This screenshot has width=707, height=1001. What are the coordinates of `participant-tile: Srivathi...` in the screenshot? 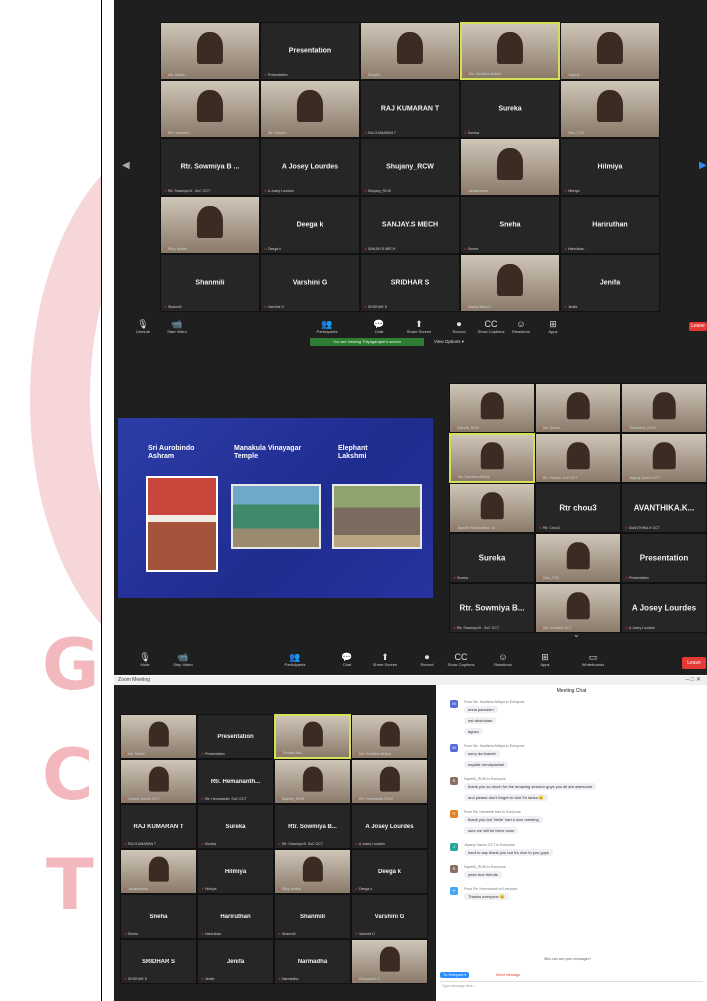 It's located at (410, 51).